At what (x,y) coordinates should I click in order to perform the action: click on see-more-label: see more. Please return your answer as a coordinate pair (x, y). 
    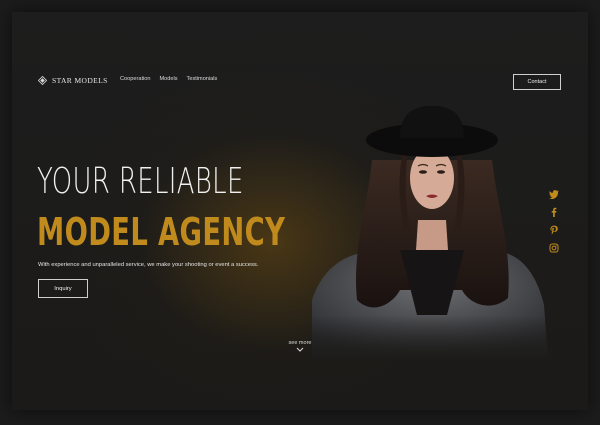
    Looking at the image, I should click on (300, 343).